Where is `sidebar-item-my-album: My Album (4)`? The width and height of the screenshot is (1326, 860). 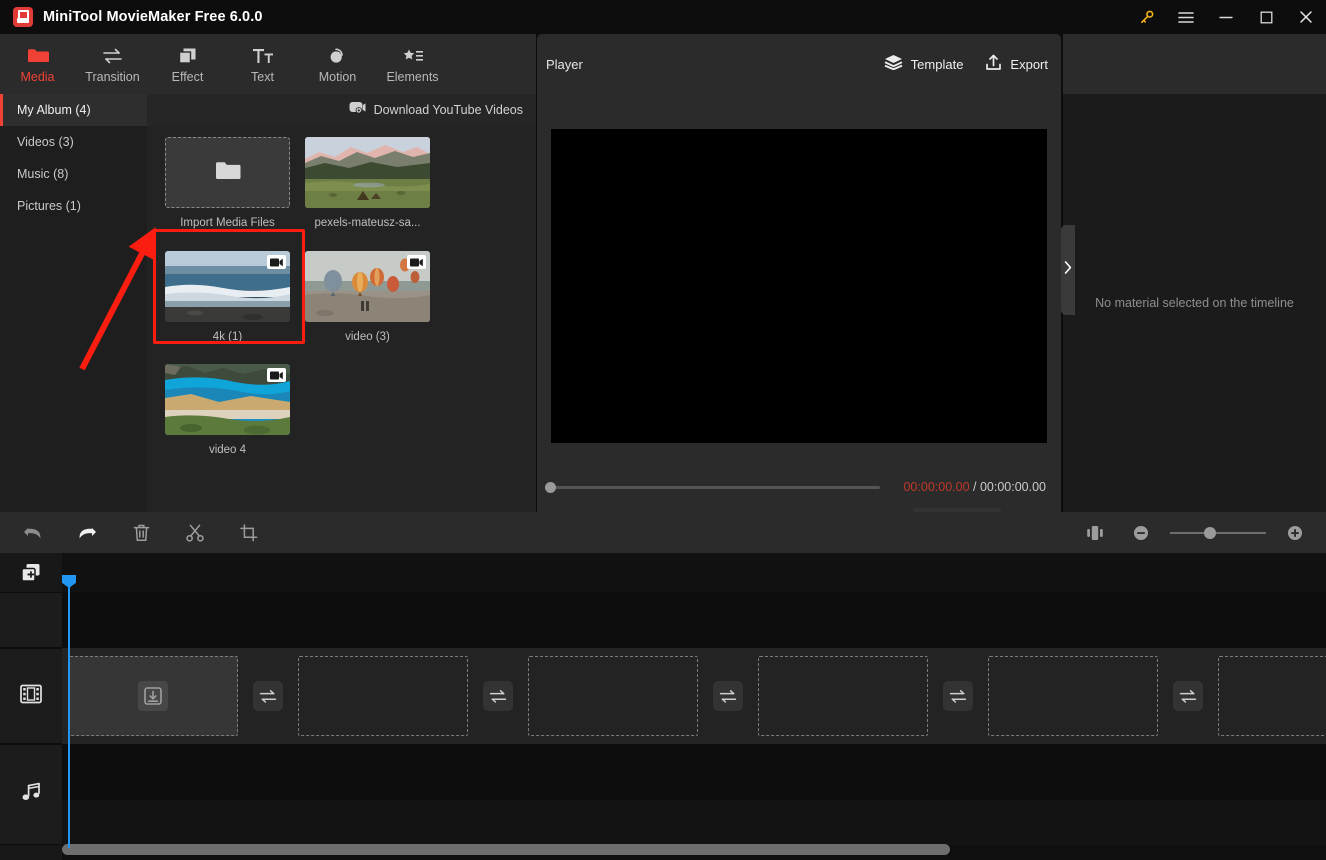
sidebar-item-my-album: My Album (4) is located at coordinates (73, 110).